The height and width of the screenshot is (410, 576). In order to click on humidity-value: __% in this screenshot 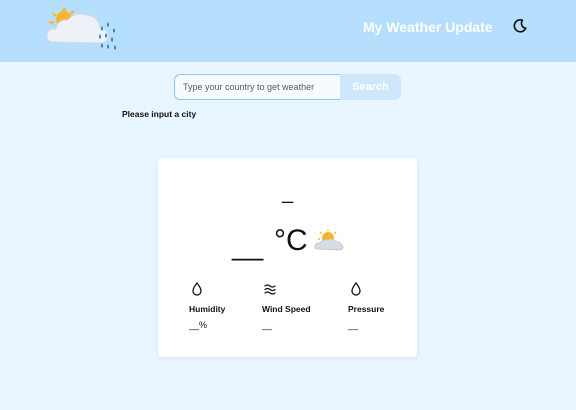, I will do `click(198, 325)`.